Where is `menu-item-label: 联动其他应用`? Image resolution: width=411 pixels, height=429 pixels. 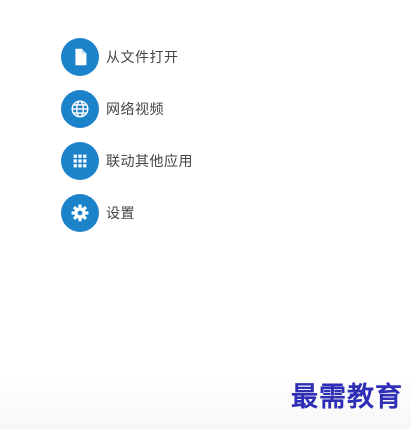 menu-item-label: 联动其他应用 is located at coordinates (149, 162).